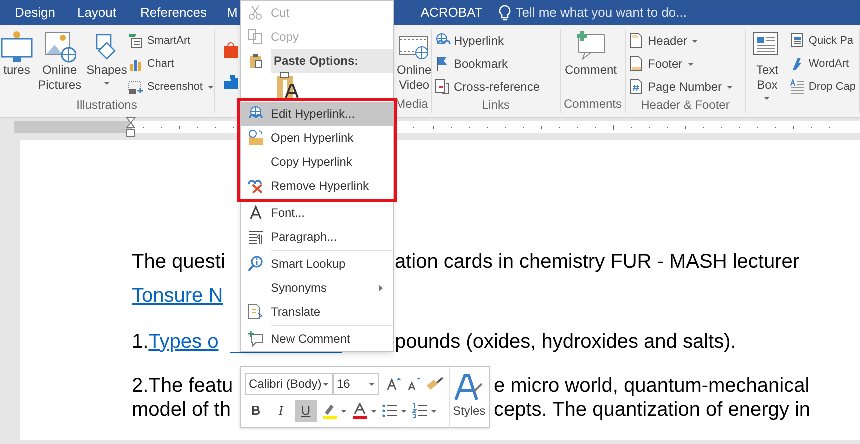 The image size is (860, 444). Describe the element at coordinates (178, 296) in the screenshot. I see `hyperlink: Tonsure N` at that location.